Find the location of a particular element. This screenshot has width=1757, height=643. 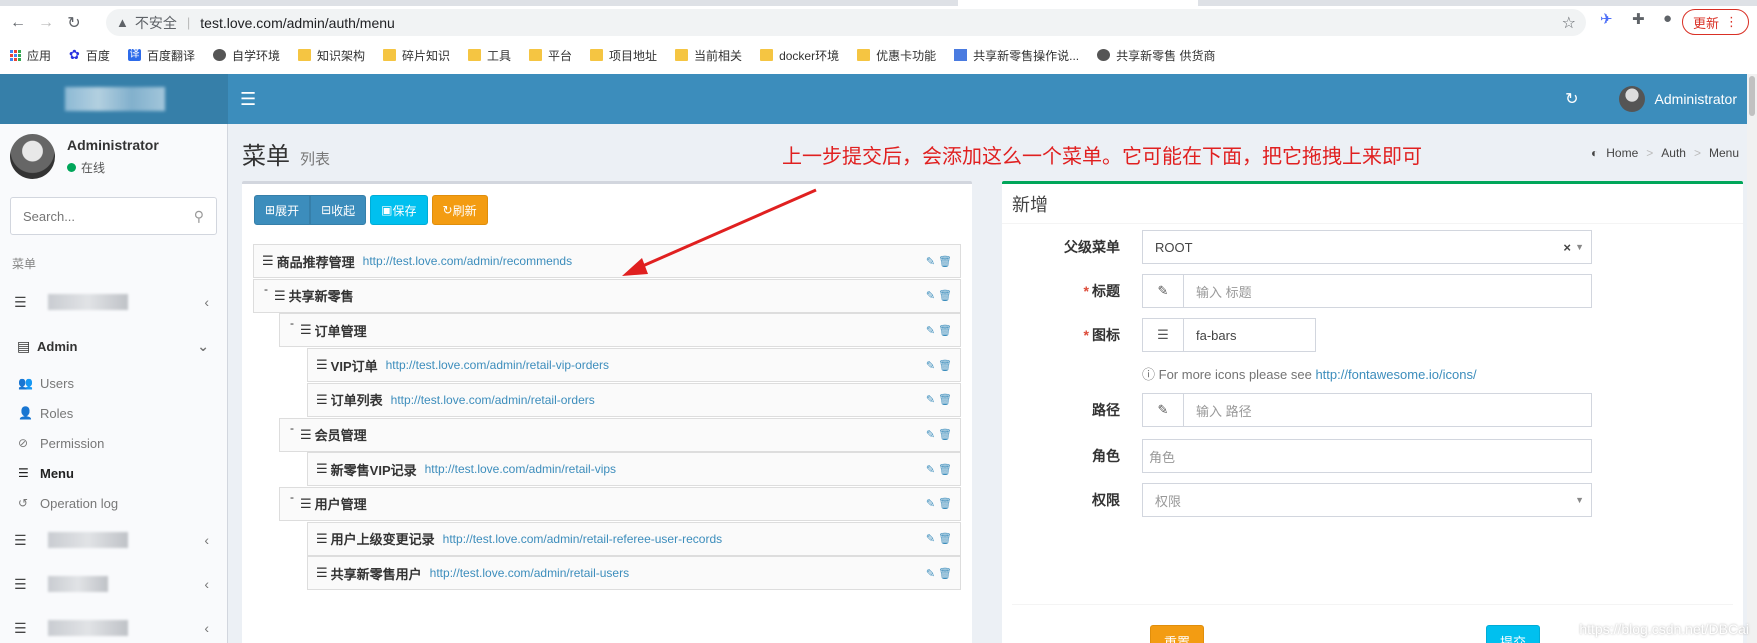

expand-button: ⊞ 展开 is located at coordinates (282, 210).